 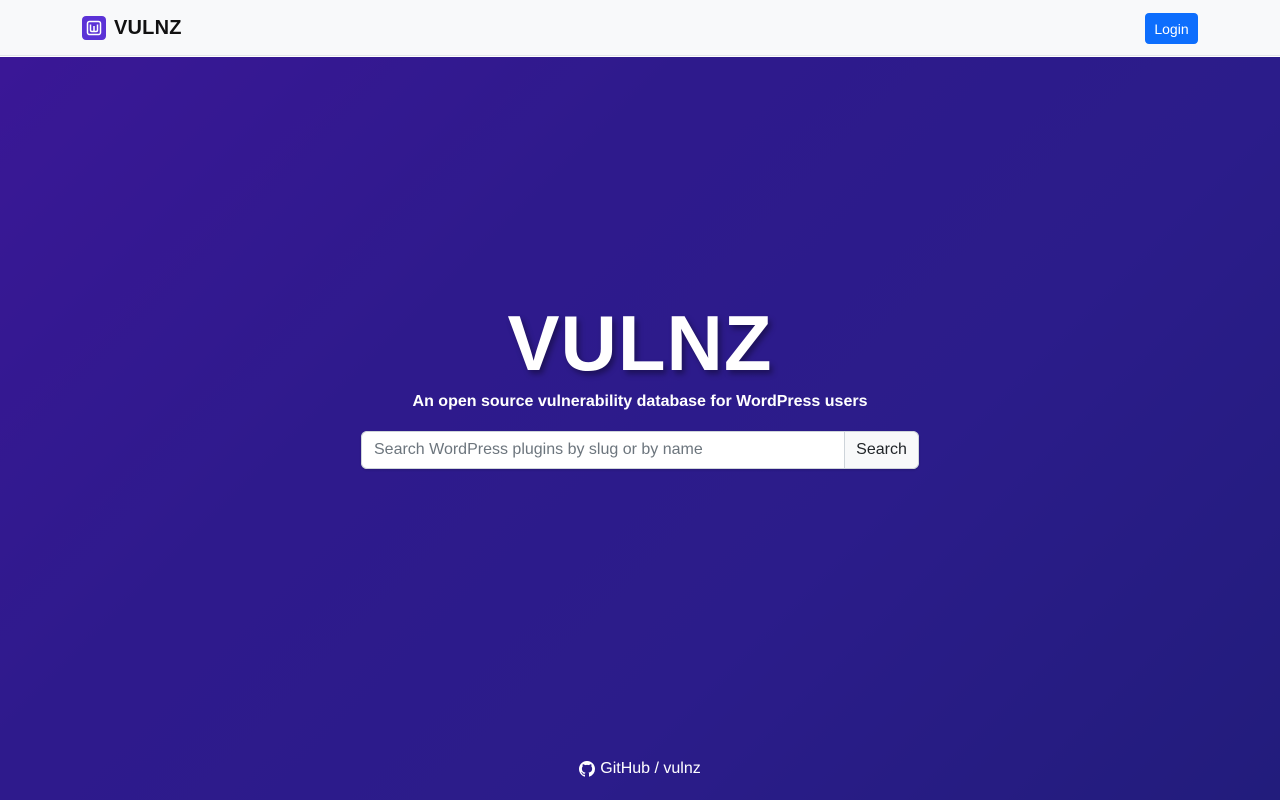 What do you see at coordinates (94, 28) in the screenshot?
I see `vulnz-logo-icon` at bounding box center [94, 28].